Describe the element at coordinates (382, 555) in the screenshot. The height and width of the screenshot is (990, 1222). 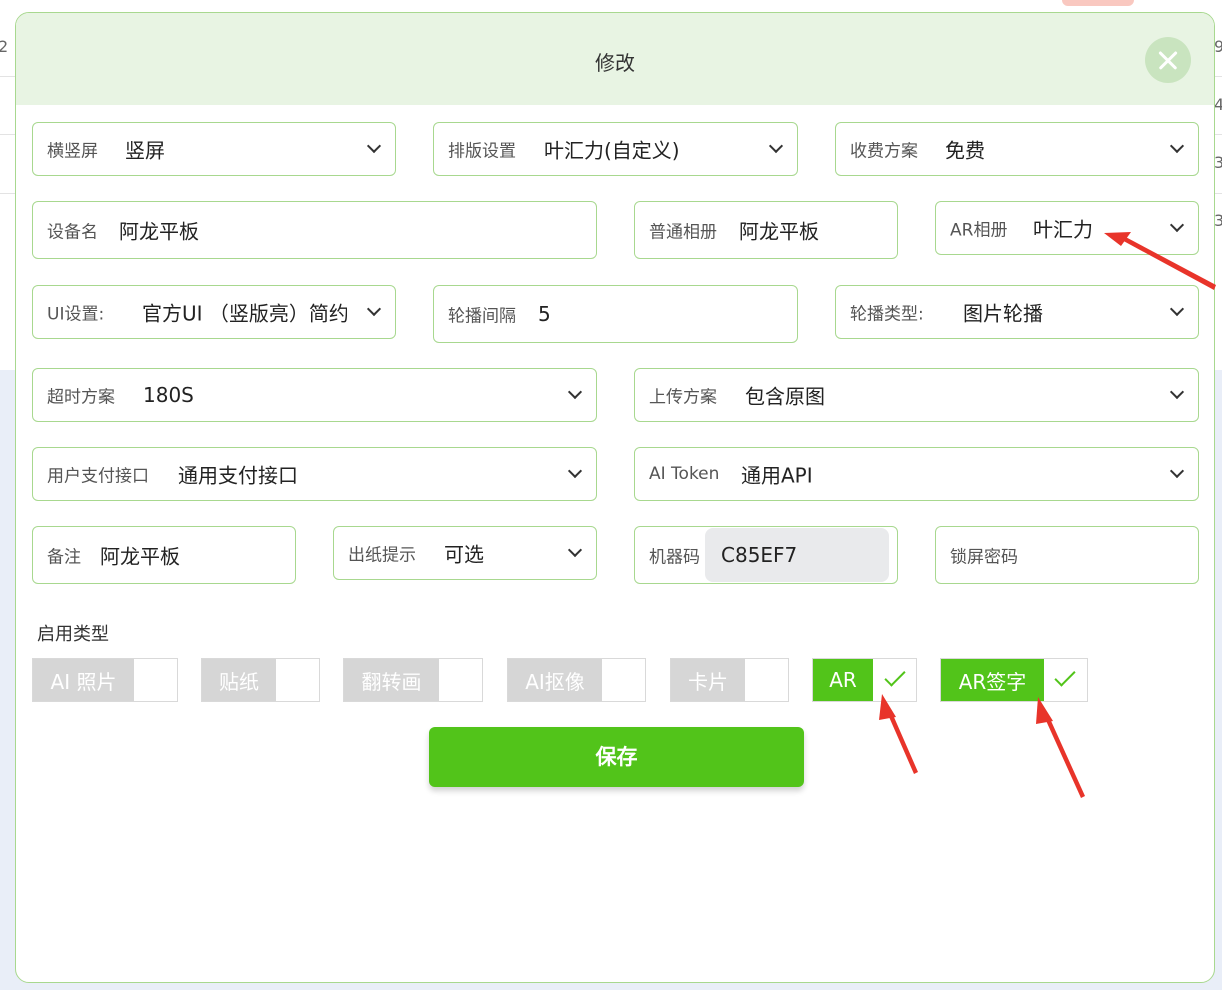
I see `paper-tip-label: 出纸提示` at that location.